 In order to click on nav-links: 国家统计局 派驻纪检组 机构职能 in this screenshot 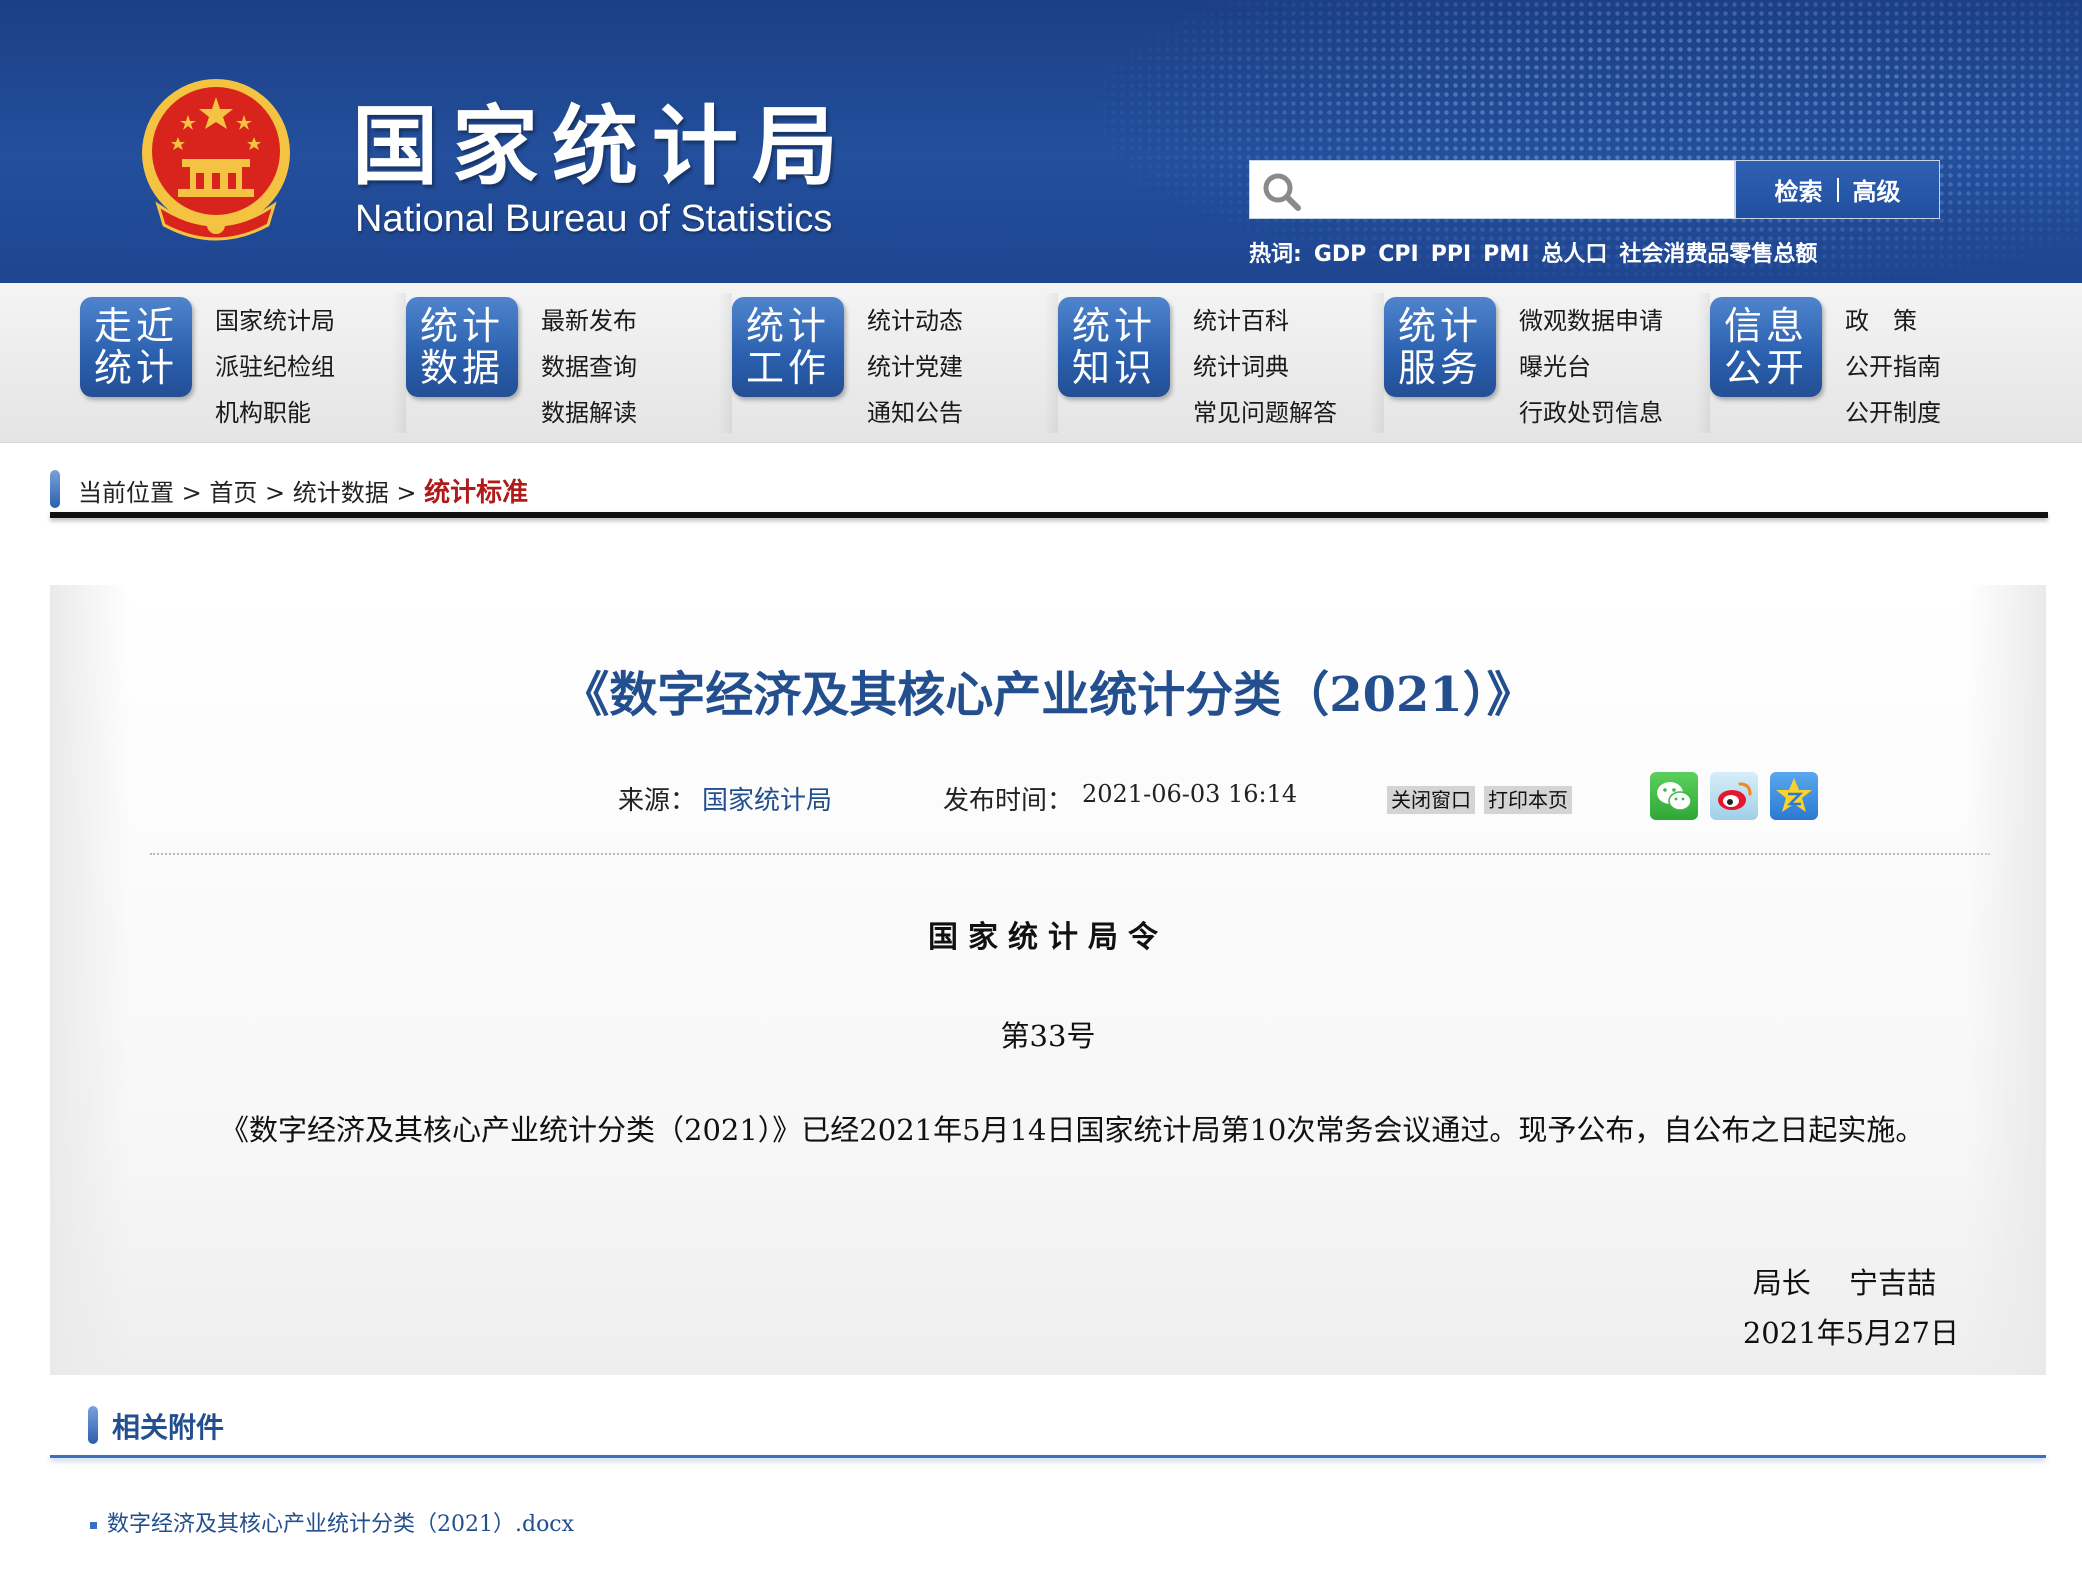, I will do `click(275, 372)`.